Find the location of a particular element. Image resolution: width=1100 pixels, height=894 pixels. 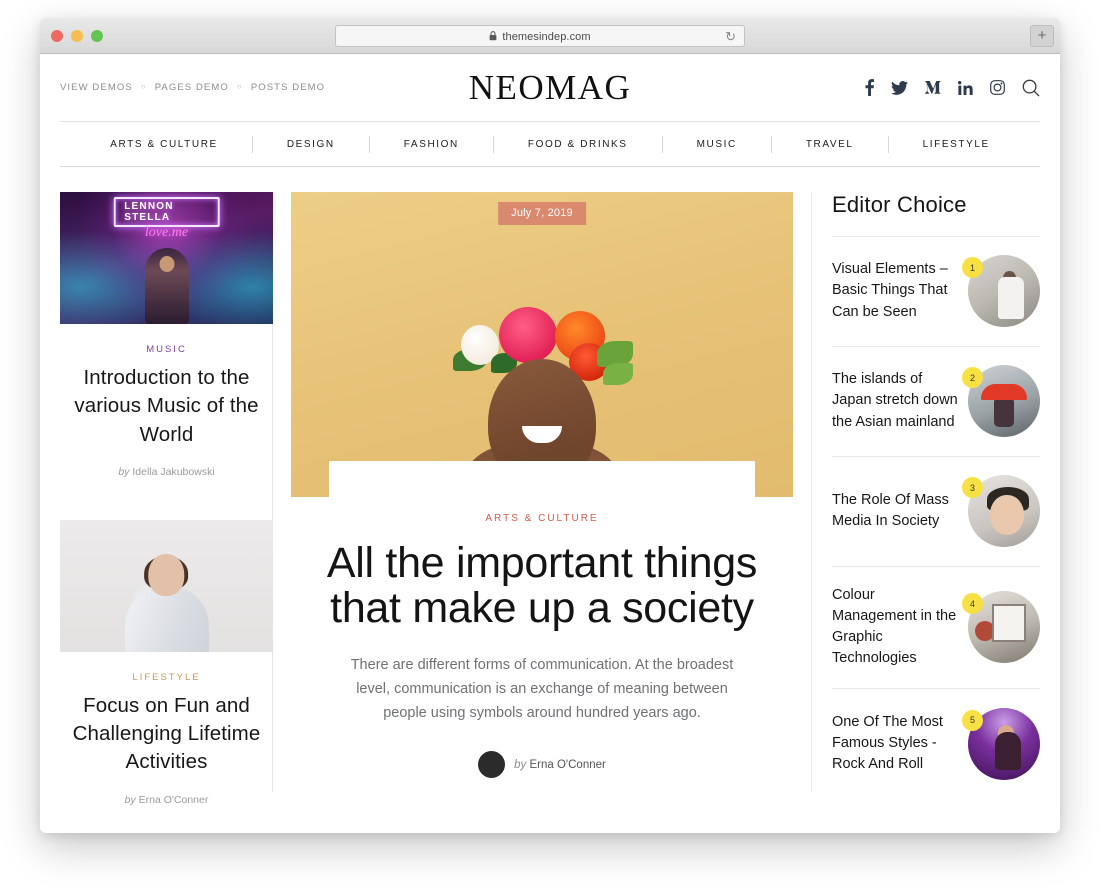

demo-link-posts-demo: POSTS DEMO is located at coordinates (288, 87).